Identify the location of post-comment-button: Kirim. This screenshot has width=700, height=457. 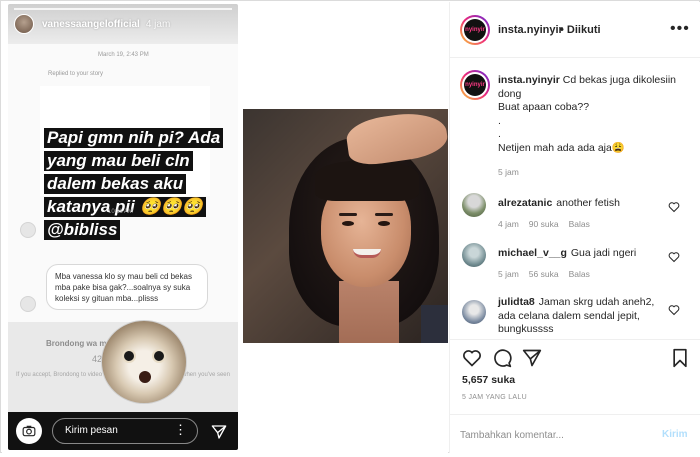
(675, 434).